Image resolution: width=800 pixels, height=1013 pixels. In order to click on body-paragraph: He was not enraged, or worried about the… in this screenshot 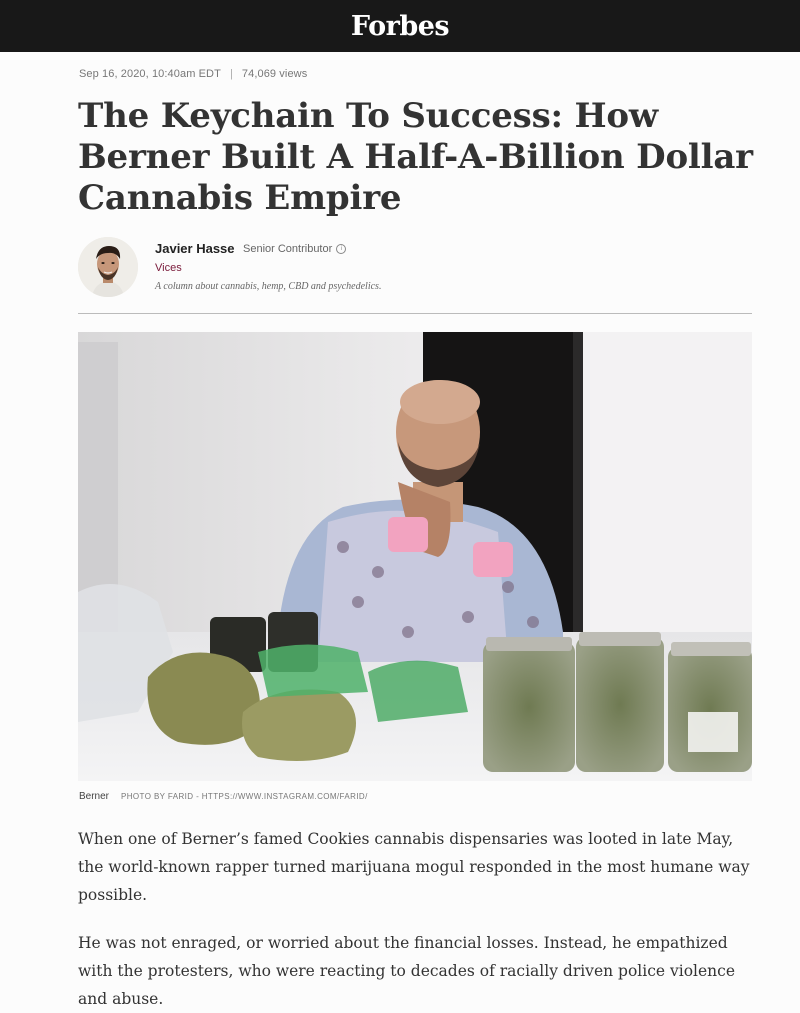, I will do `click(406, 971)`.